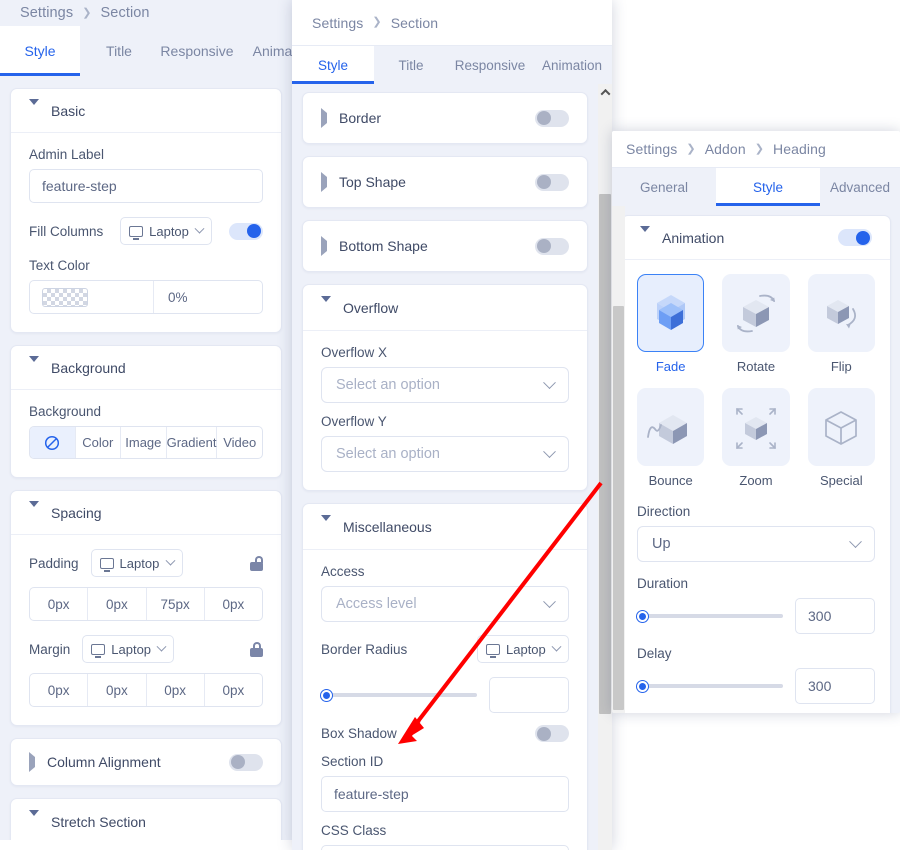 The width and height of the screenshot is (900, 850). What do you see at coordinates (146, 186) in the screenshot?
I see `admin-label-input: feature-step` at bounding box center [146, 186].